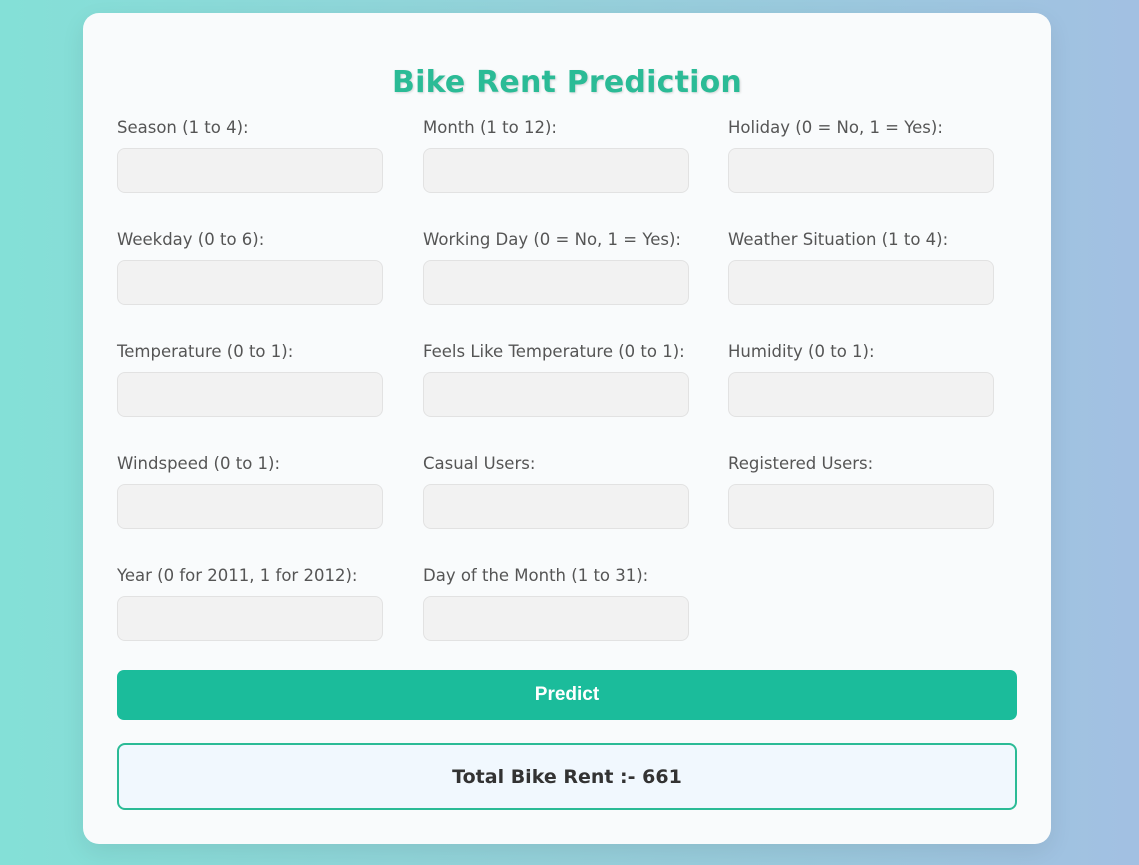 The height and width of the screenshot is (865, 1139). I want to click on feels-like-temperature-input, so click(556, 394).